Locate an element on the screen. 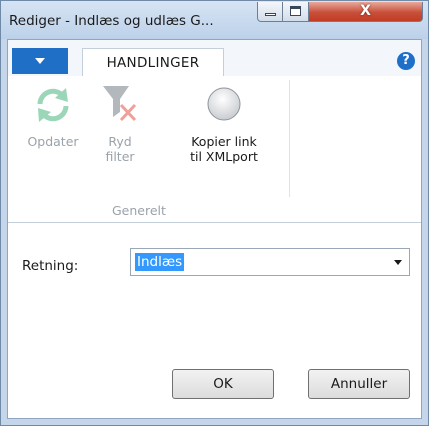  minimize-icon is located at coordinates (270, 14).